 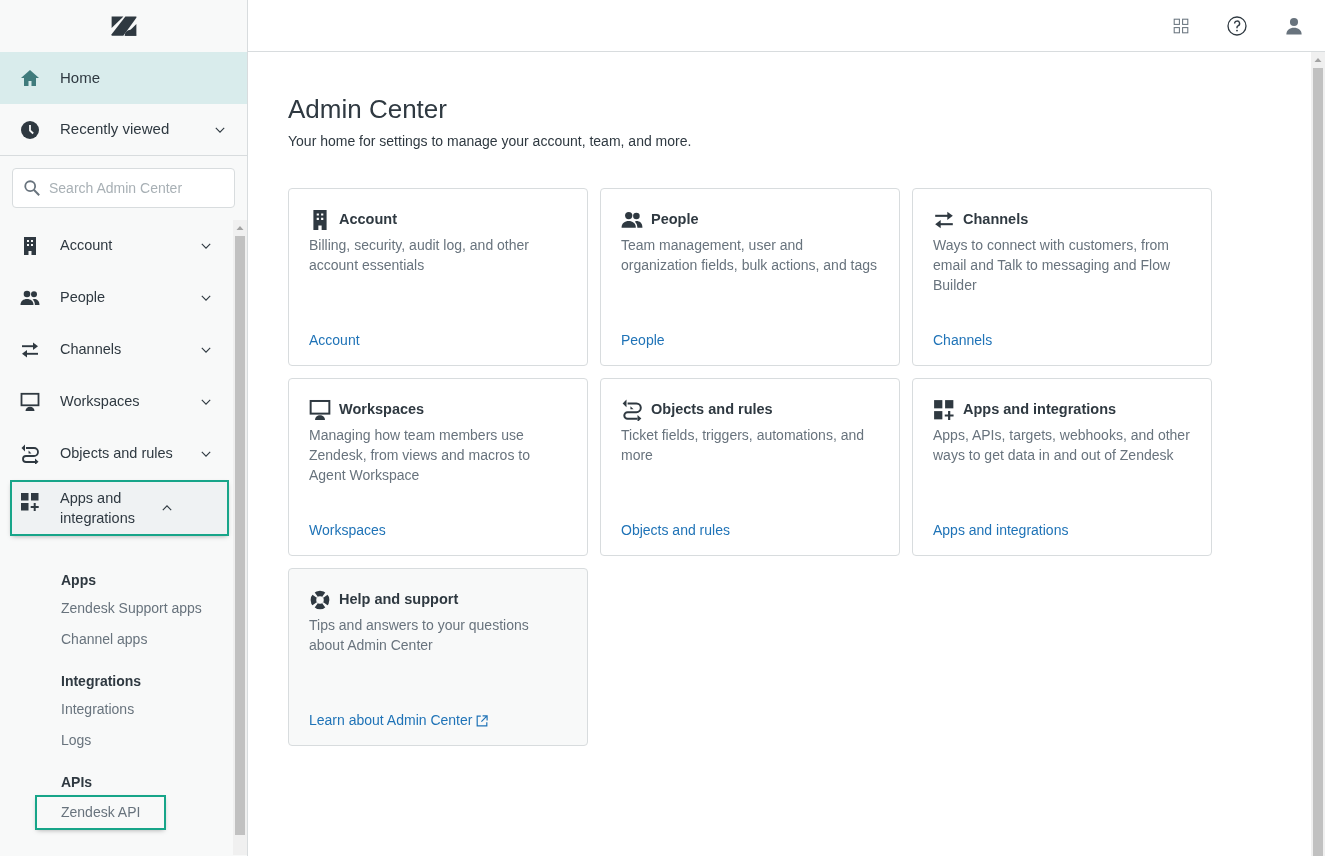 What do you see at coordinates (101, 812) in the screenshot?
I see `sidebar-link: Zendesk API` at bounding box center [101, 812].